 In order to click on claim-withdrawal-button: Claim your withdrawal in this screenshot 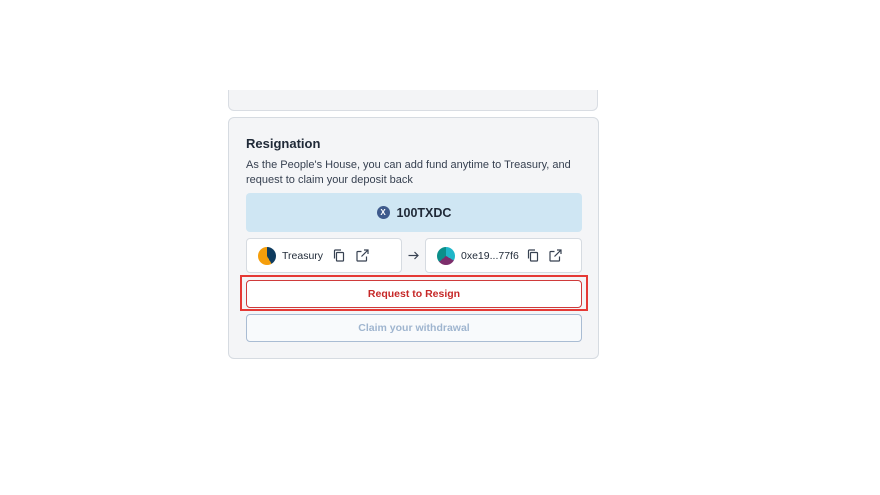, I will do `click(414, 328)`.